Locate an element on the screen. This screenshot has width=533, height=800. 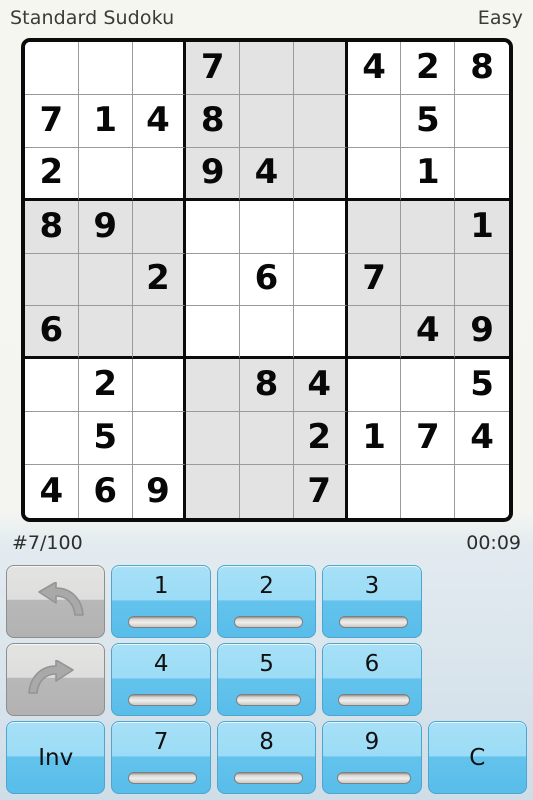
cell-value: 1 is located at coordinates (374, 437).